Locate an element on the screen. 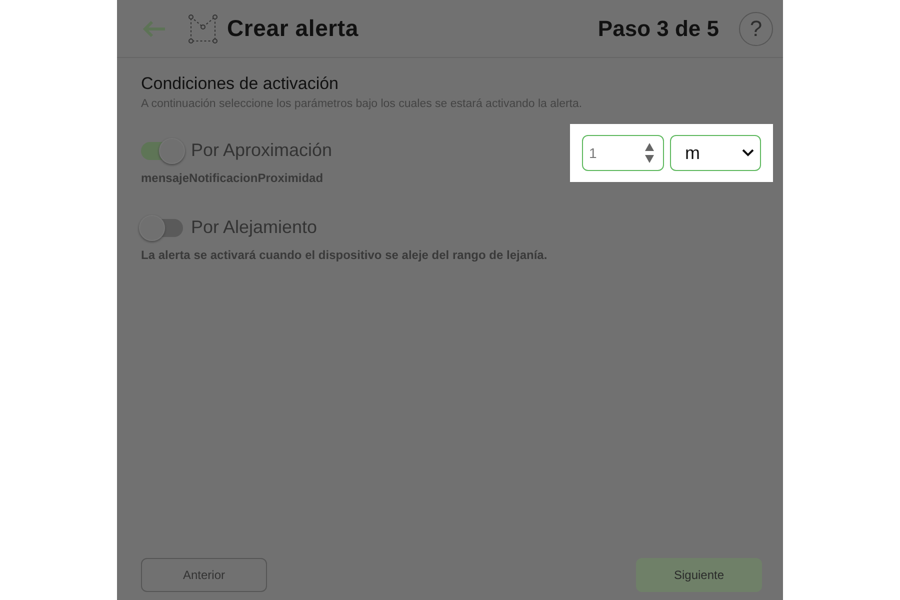  previous-button: Anterior is located at coordinates (204, 575).